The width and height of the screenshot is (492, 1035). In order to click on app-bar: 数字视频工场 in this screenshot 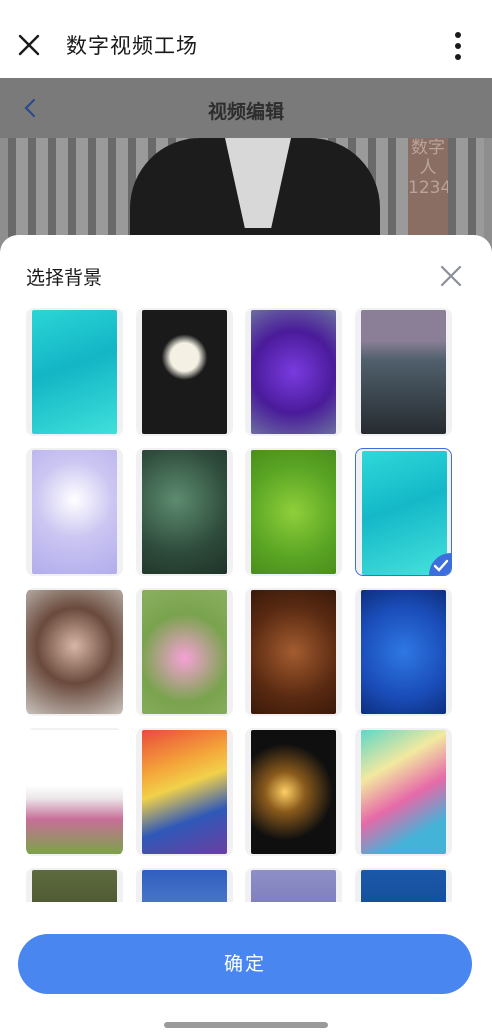, I will do `click(246, 39)`.